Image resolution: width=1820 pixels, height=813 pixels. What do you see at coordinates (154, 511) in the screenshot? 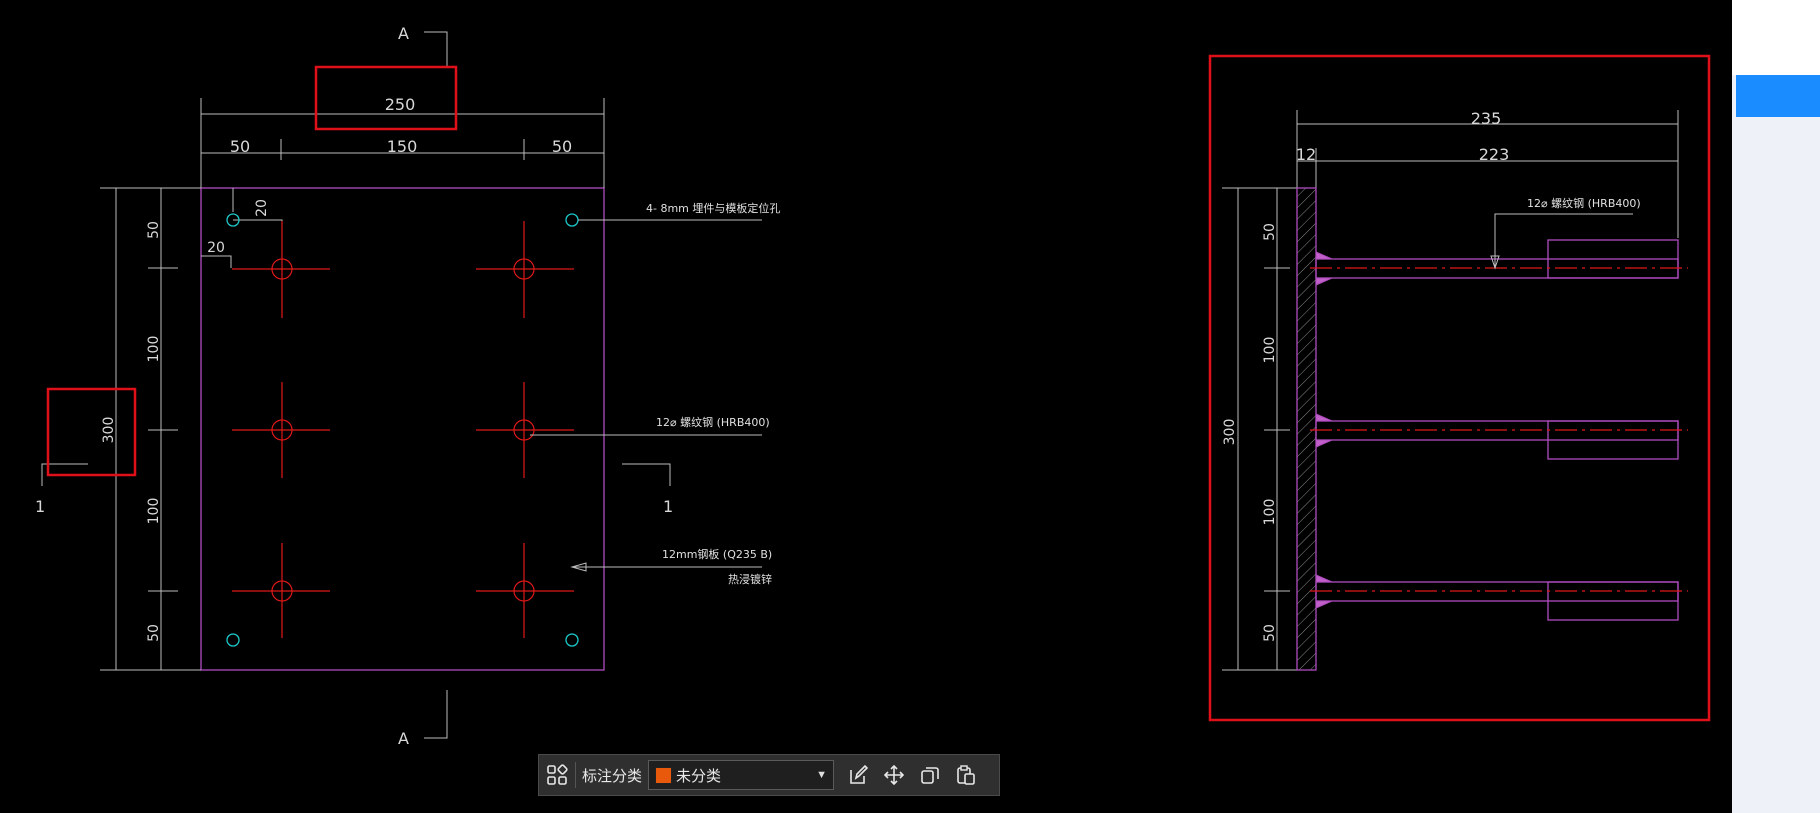
I see `plan-dim-left-100-b: 100` at bounding box center [154, 511].